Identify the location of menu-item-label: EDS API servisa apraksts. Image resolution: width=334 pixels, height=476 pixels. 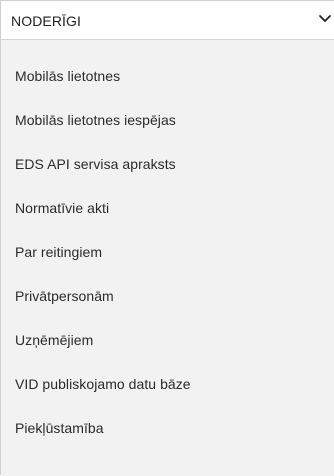
(95, 164).